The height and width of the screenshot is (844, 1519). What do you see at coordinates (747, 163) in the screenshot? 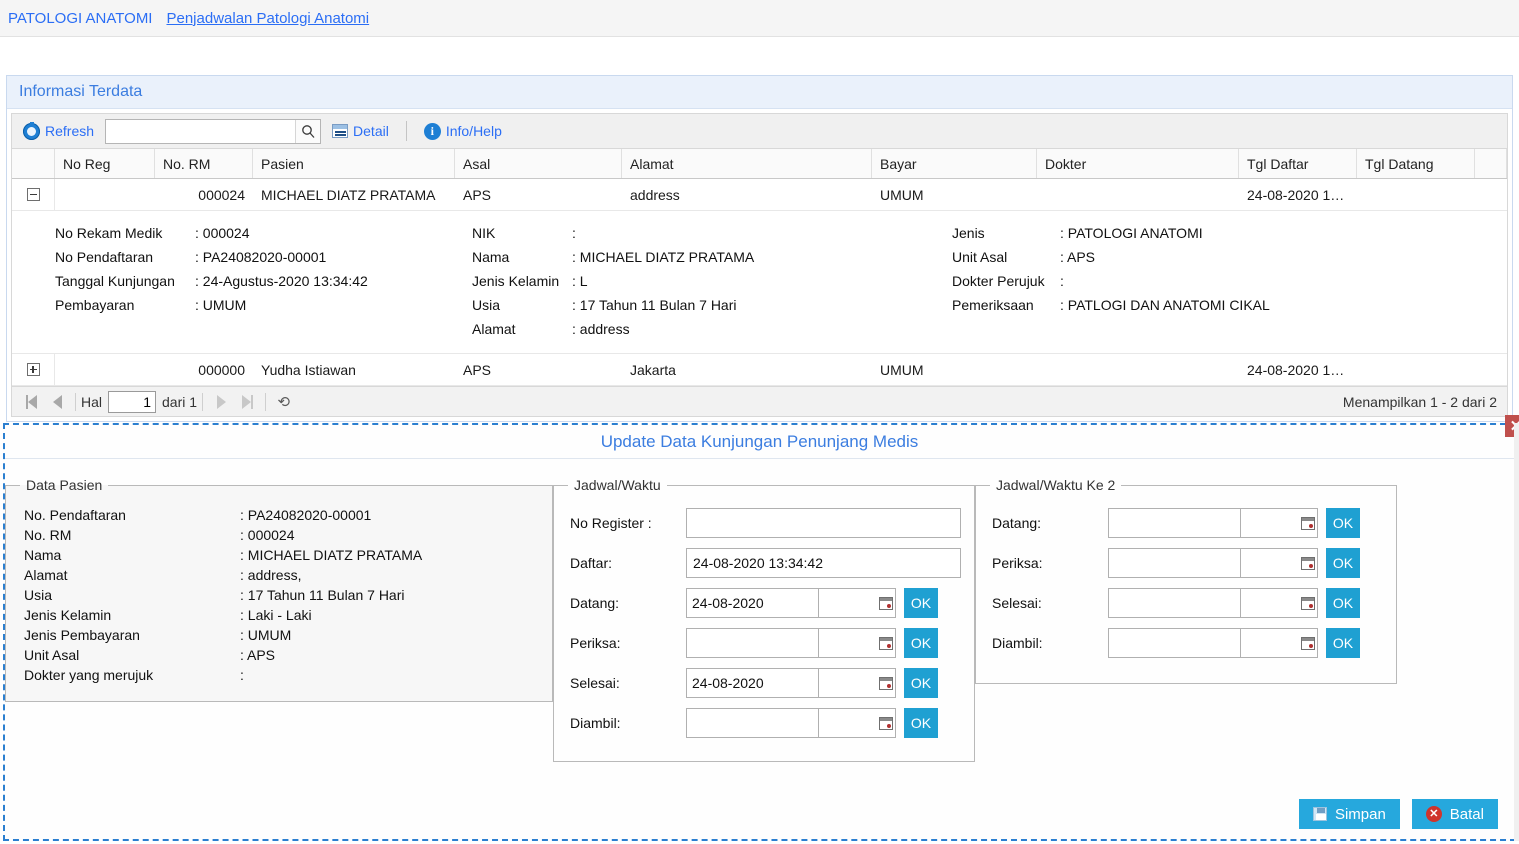
I see `grid-header-alamat: Alamat` at bounding box center [747, 163].